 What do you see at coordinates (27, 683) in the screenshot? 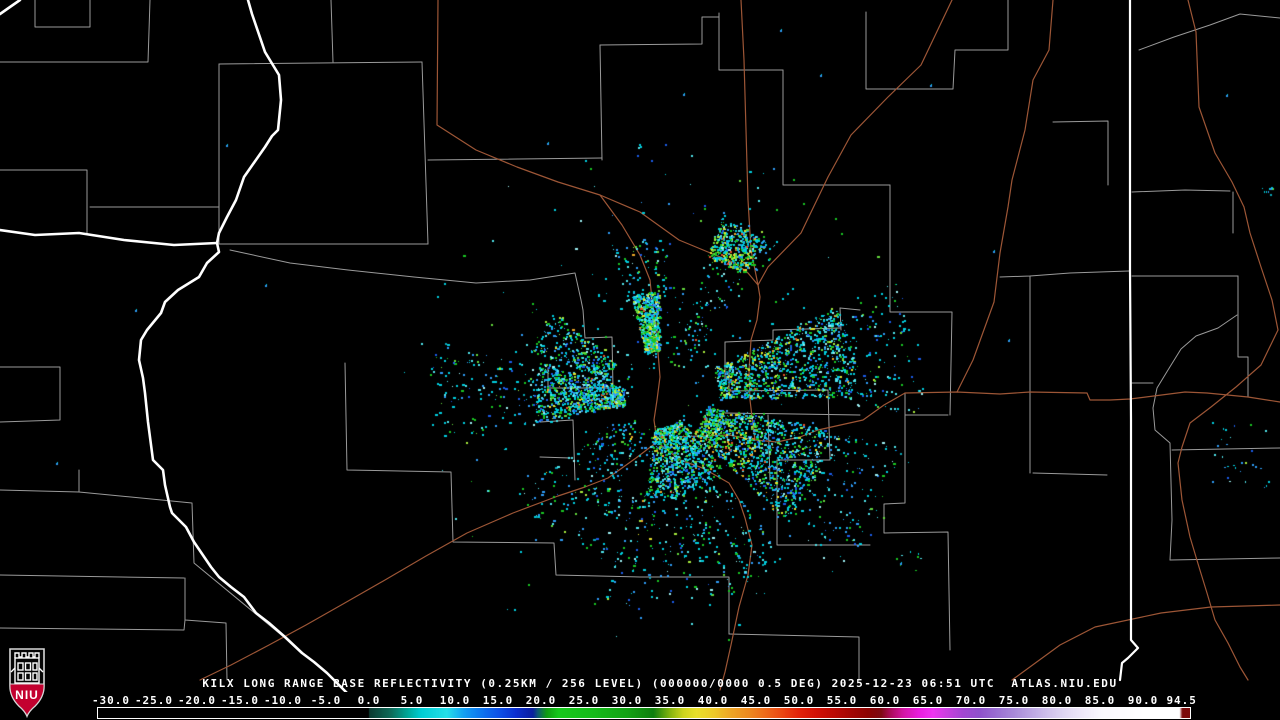
I see `niu-logo: NIU` at bounding box center [27, 683].